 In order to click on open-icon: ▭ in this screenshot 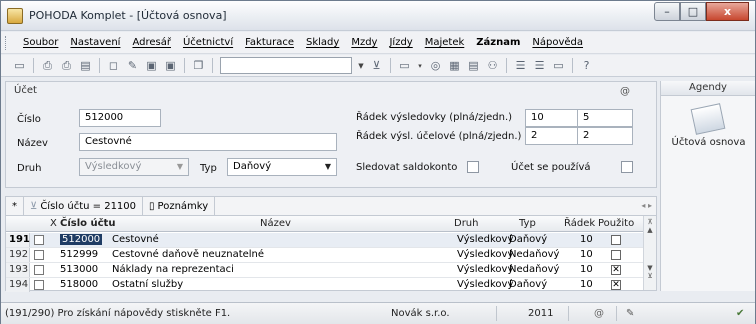, I will do `click(19, 65)`.